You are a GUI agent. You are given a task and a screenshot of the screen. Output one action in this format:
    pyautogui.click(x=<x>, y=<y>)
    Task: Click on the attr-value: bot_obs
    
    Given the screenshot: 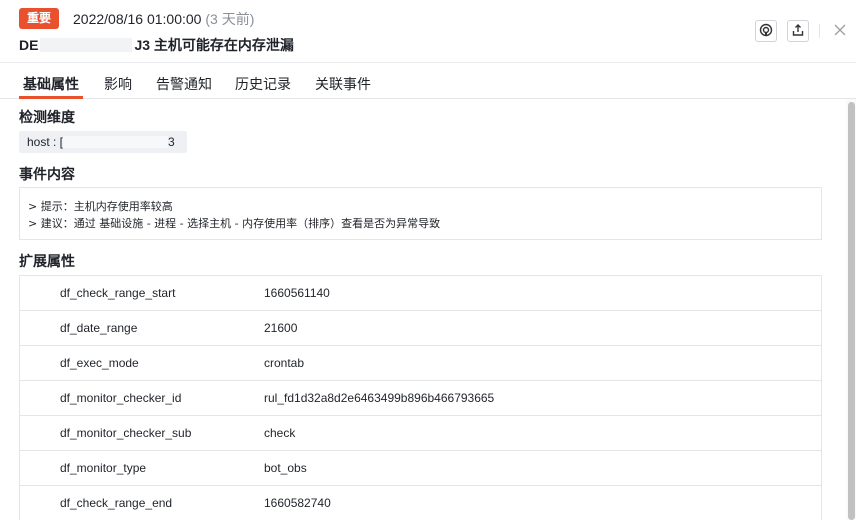 What is the action you would take?
    pyautogui.click(x=285, y=468)
    